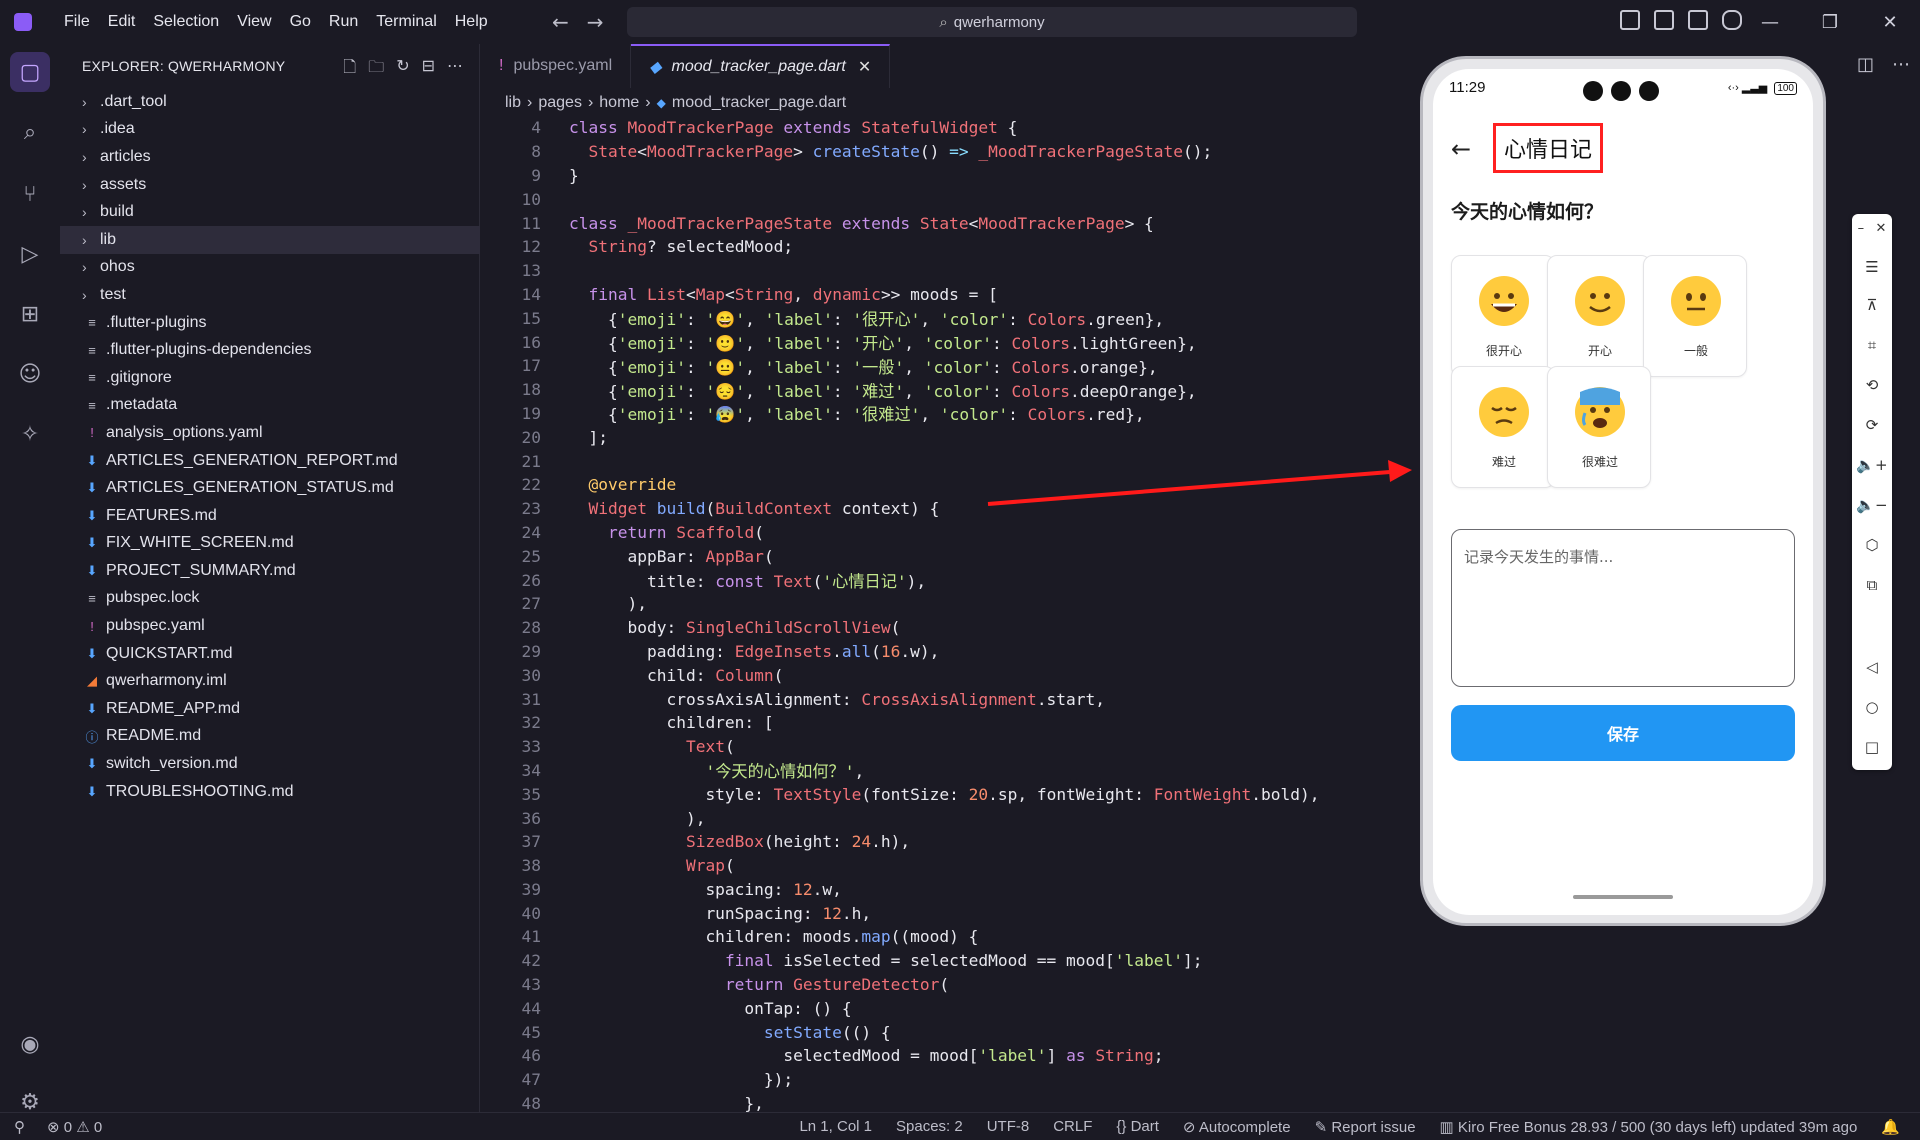 This screenshot has height=1140, width=1920. Describe the element at coordinates (1872, 707) in the screenshot. I see `nav-home-icon: ○` at that location.